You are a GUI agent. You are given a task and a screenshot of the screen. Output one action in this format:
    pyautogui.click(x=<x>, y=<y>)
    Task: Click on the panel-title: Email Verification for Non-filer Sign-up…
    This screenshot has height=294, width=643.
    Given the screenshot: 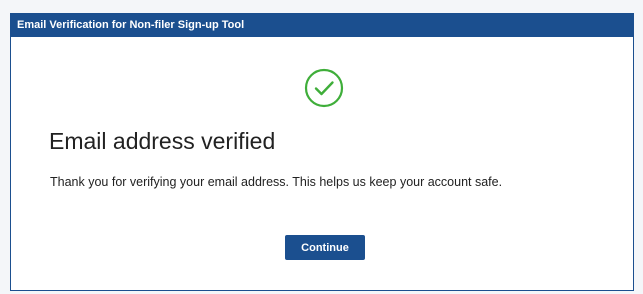 What is the action you would take?
    pyautogui.click(x=322, y=25)
    